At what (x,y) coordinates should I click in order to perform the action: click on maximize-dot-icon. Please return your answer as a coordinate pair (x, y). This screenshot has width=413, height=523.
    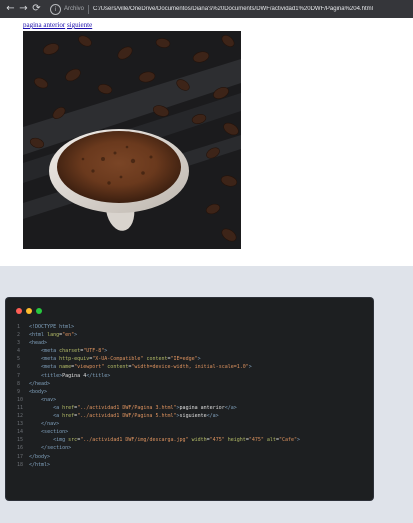
    Looking at the image, I should click on (39, 311).